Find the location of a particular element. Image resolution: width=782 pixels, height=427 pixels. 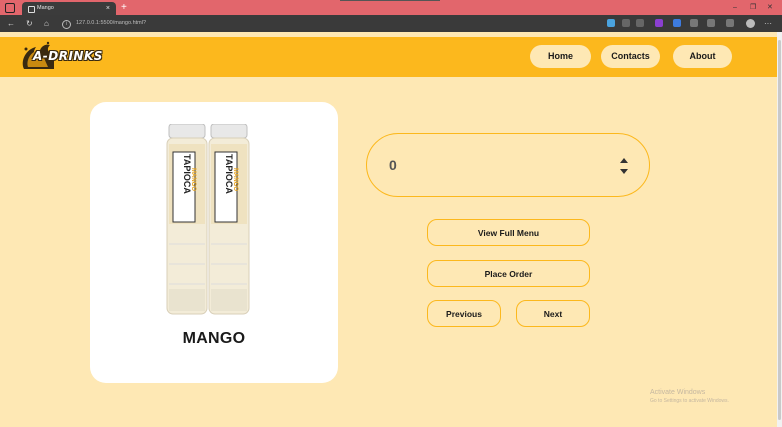

site-header: A-DRINKS Home Contacts About is located at coordinates (388, 57).